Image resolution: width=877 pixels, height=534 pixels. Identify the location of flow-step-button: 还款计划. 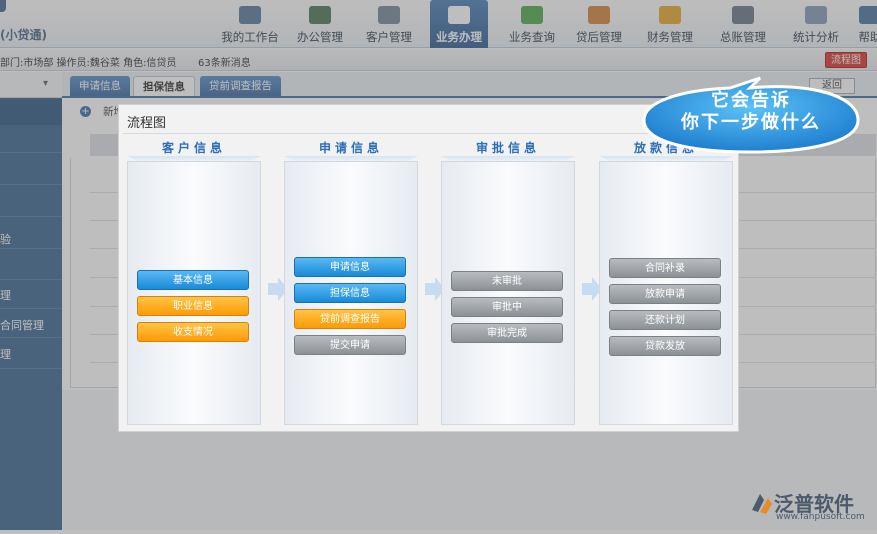
(665, 320).